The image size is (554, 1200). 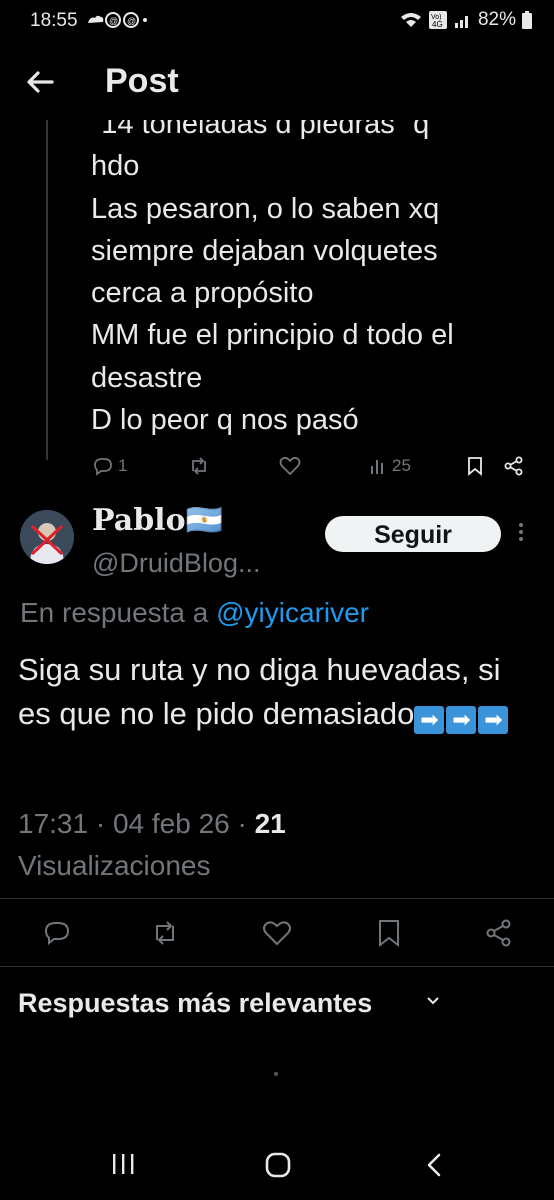 I want to click on views-count-main: 21, so click(x=270, y=823).